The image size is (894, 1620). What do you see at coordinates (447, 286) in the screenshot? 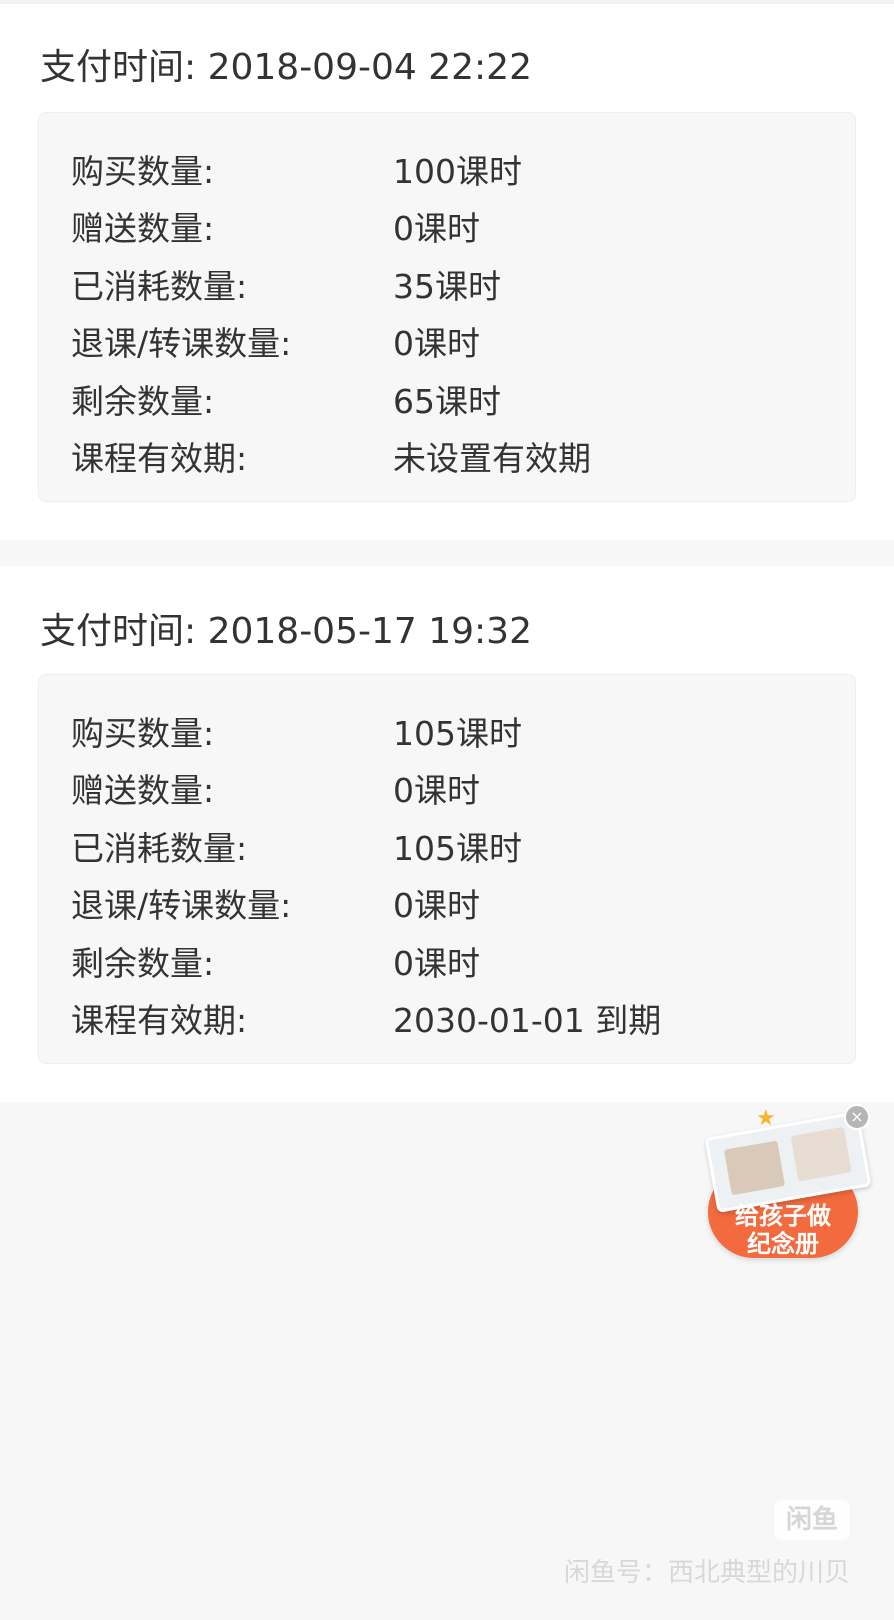
I see `detail-value: 35课时` at bounding box center [447, 286].